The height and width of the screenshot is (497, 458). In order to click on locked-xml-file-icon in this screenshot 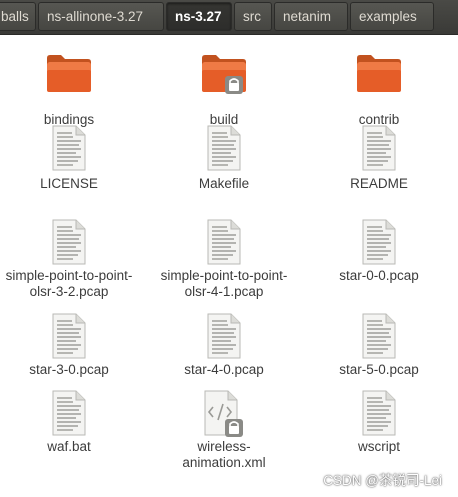, I will do `click(224, 414)`.